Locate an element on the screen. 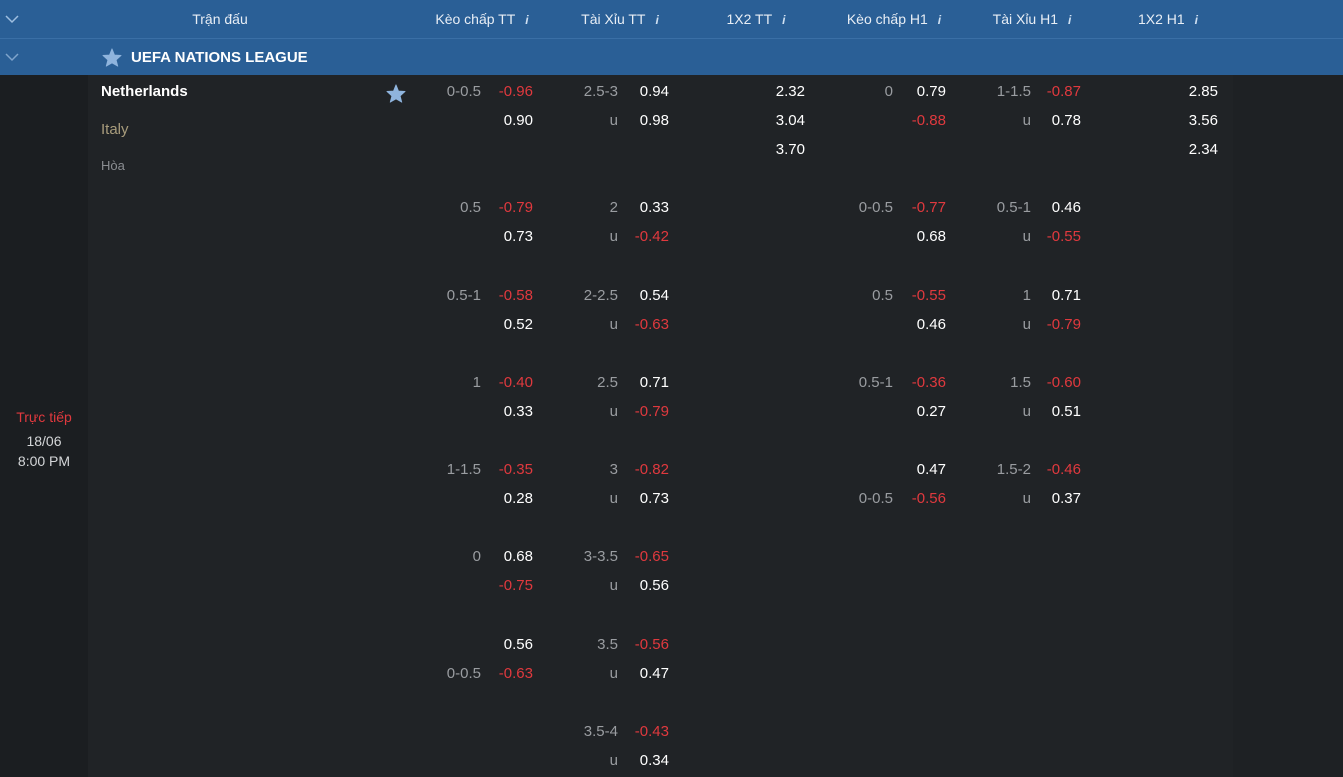  handicap-ft-odds: 0.33 is located at coordinates (508, 412).